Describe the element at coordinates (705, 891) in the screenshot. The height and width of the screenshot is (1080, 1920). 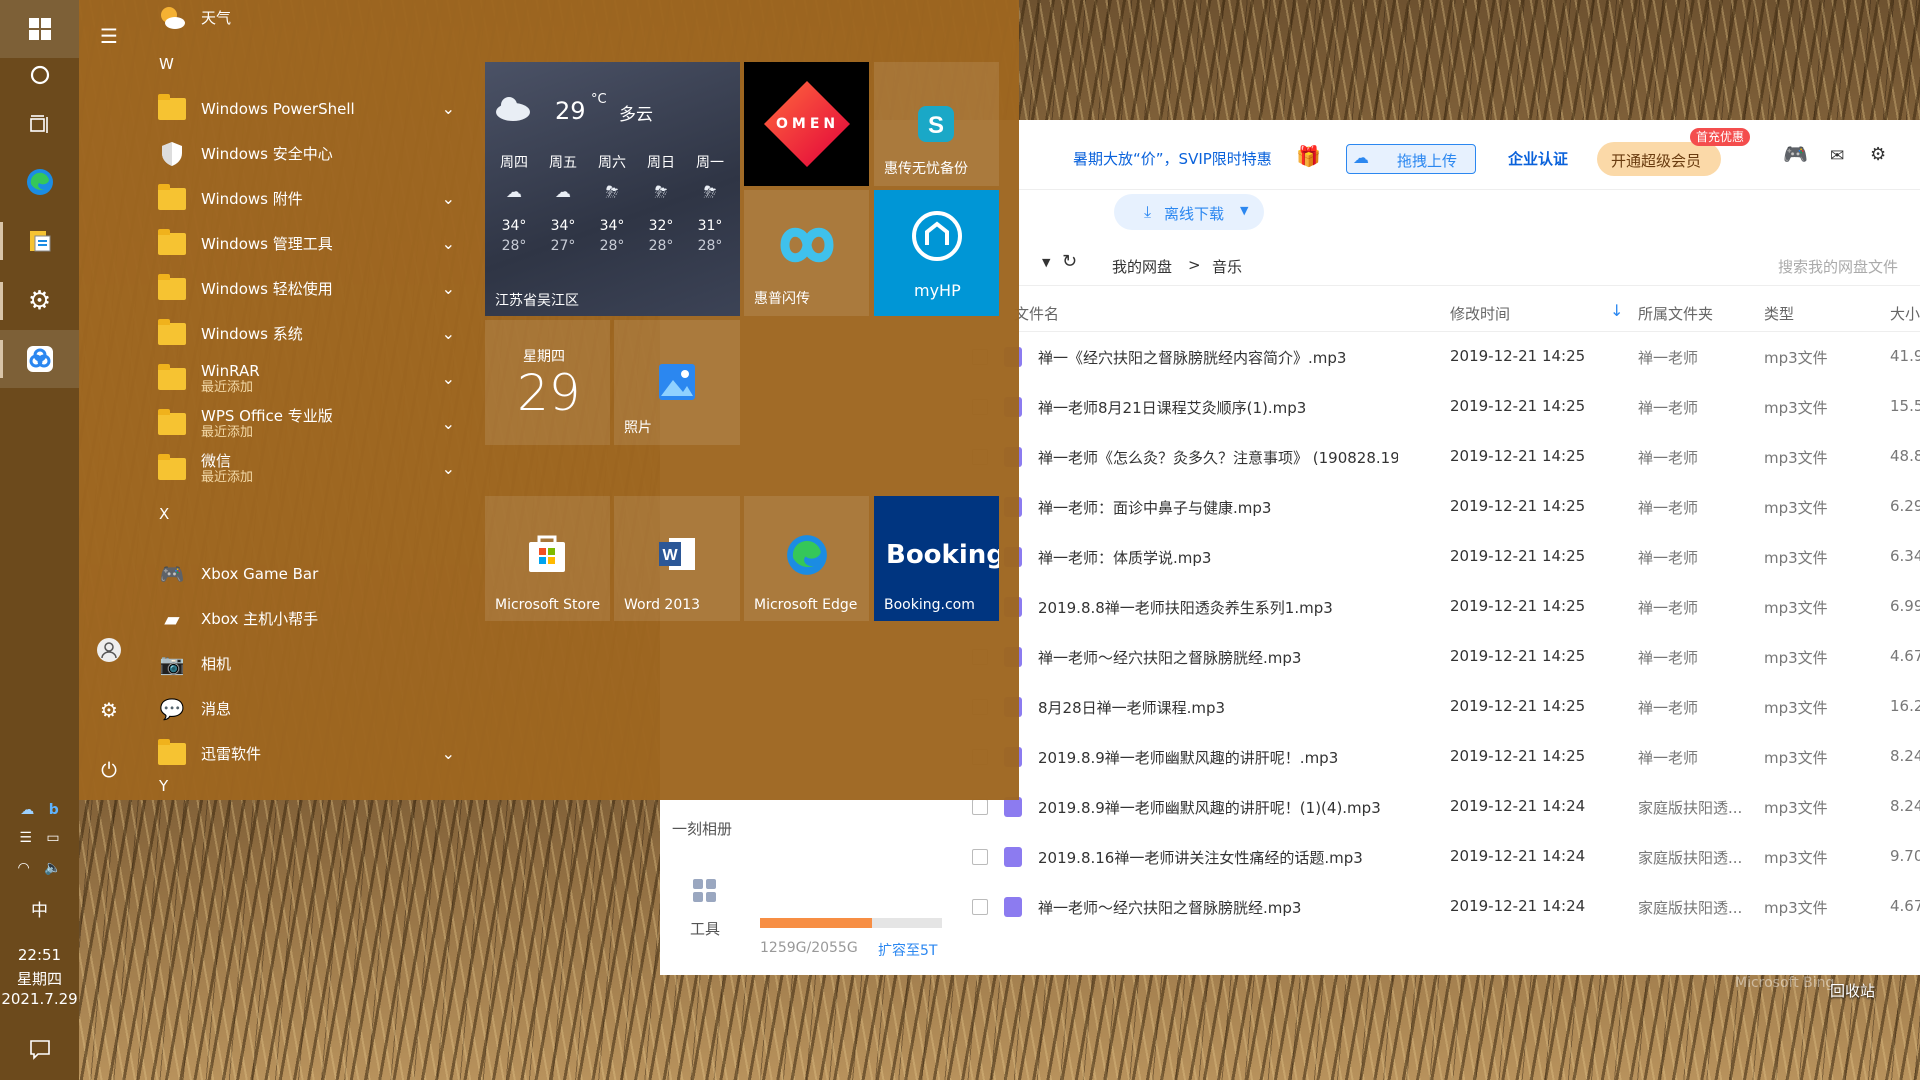
I see `tools-icon` at that location.